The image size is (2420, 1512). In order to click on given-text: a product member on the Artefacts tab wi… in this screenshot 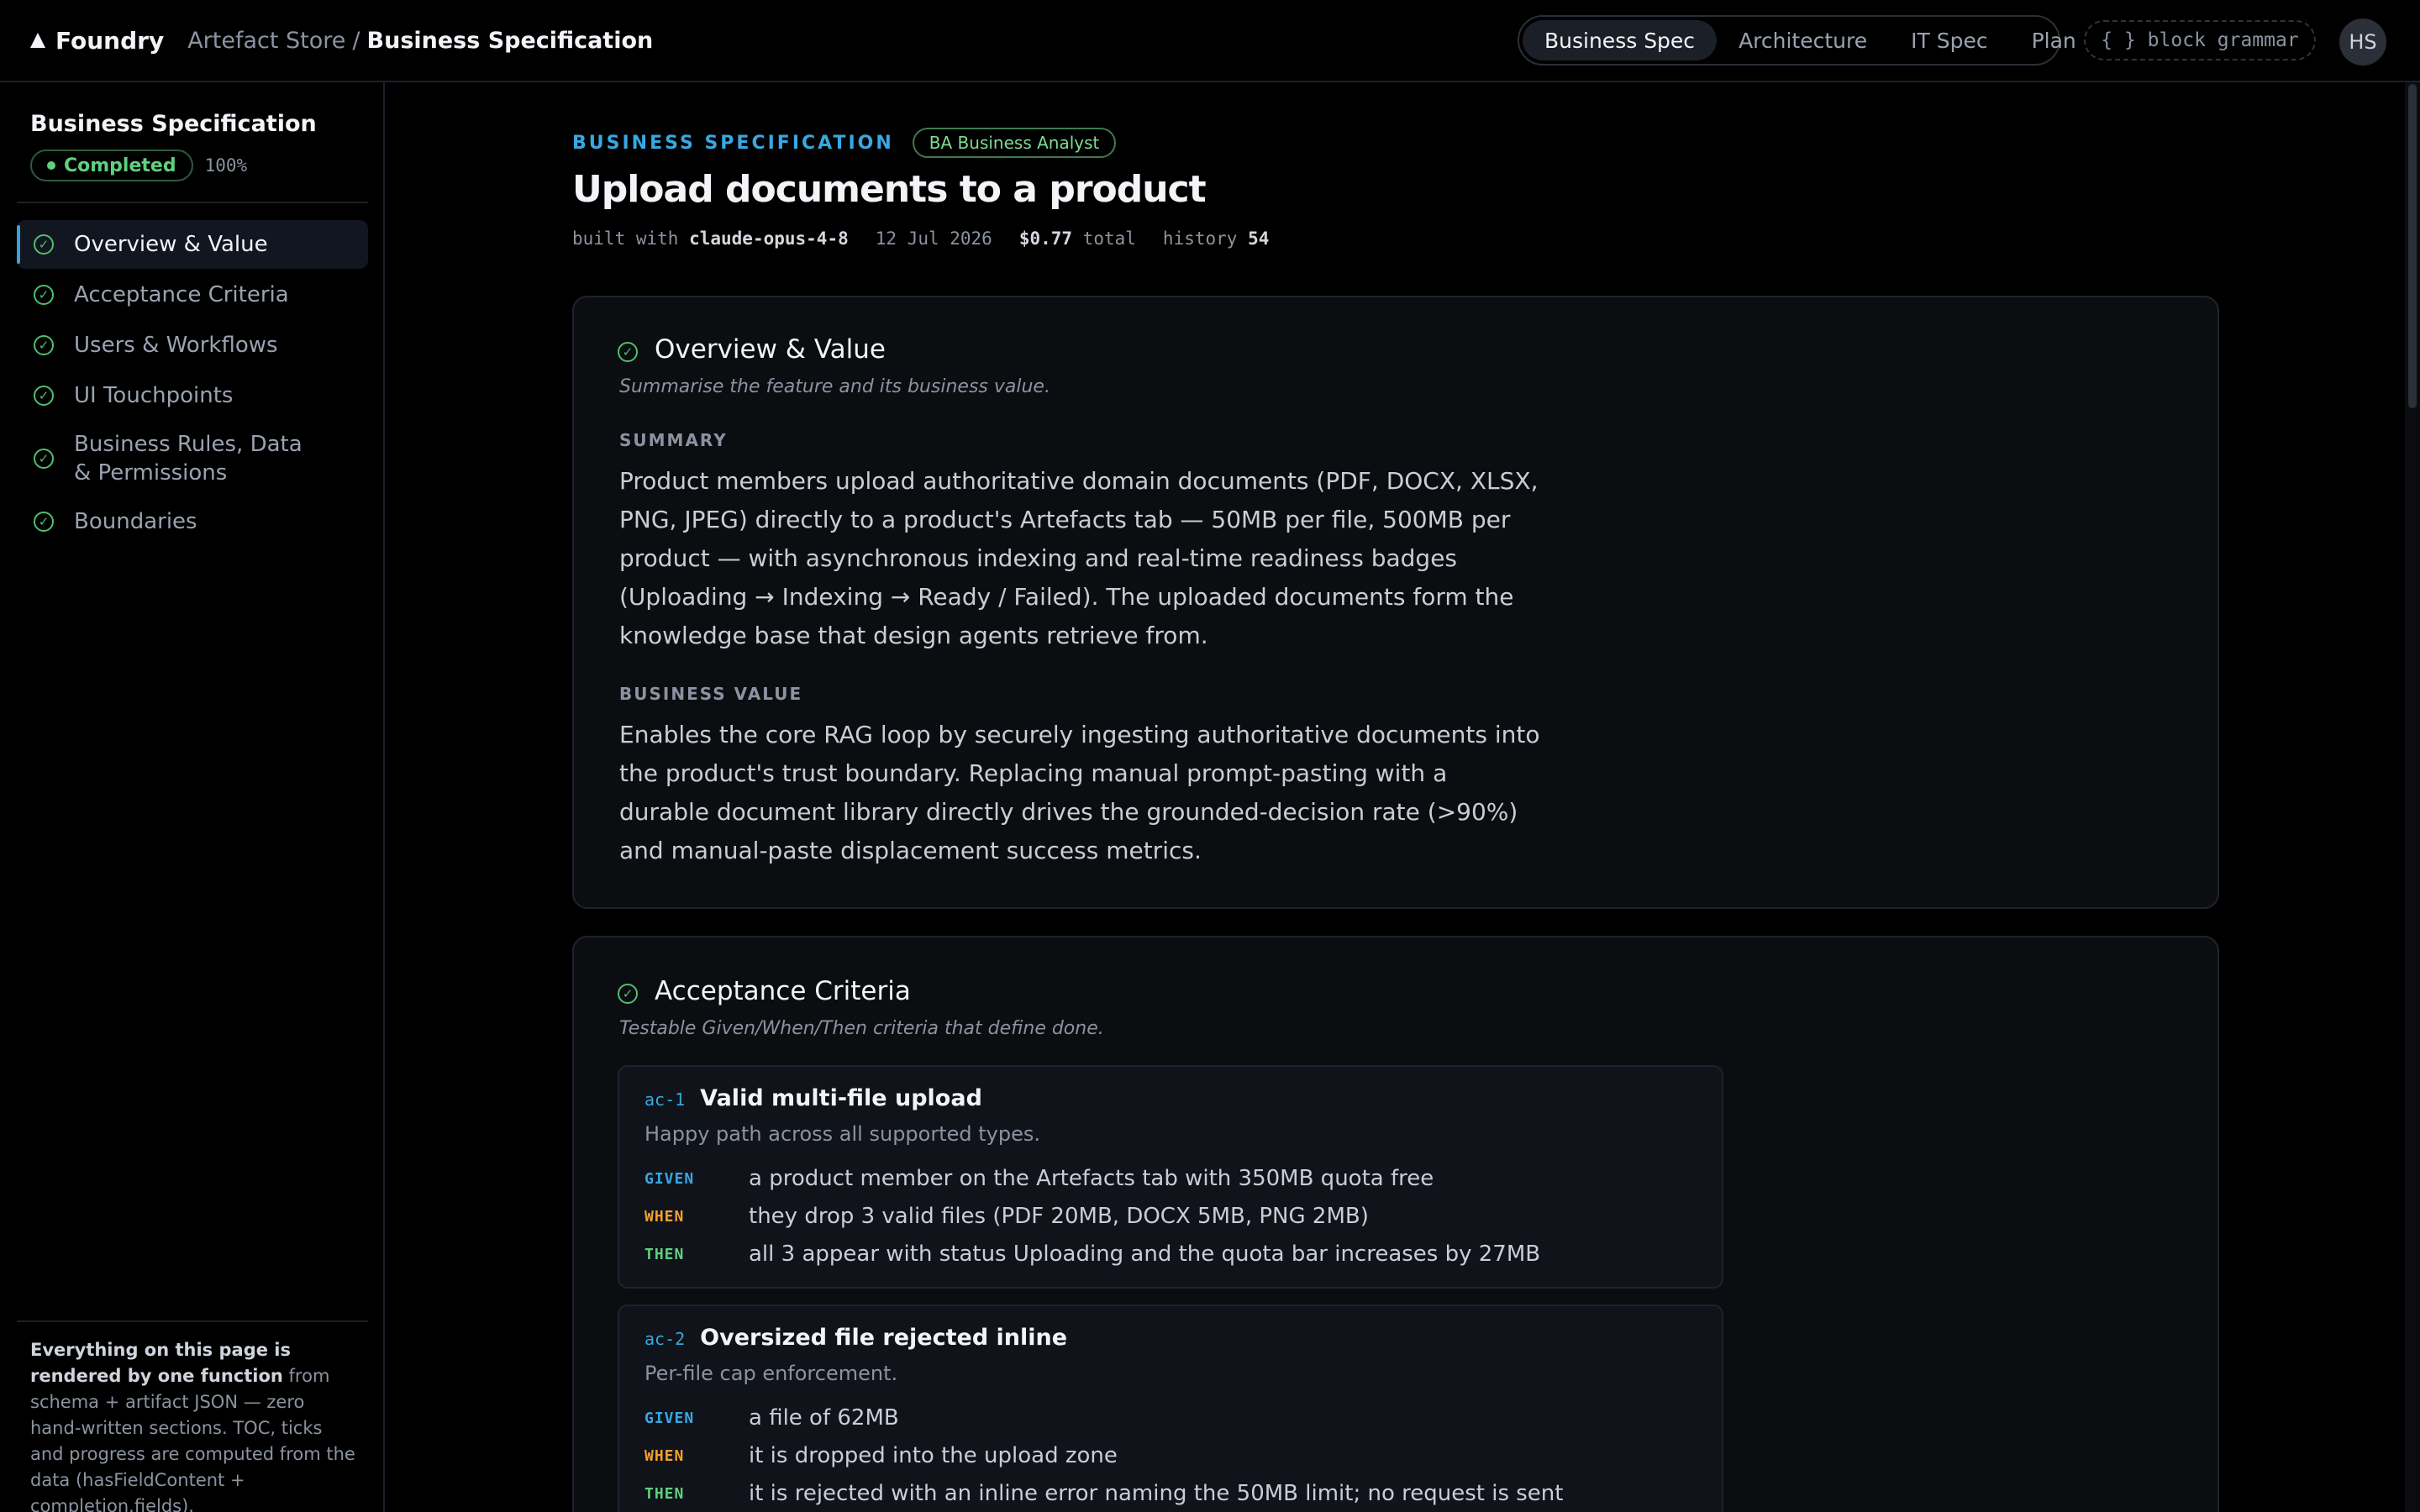, I will do `click(1091, 1178)`.